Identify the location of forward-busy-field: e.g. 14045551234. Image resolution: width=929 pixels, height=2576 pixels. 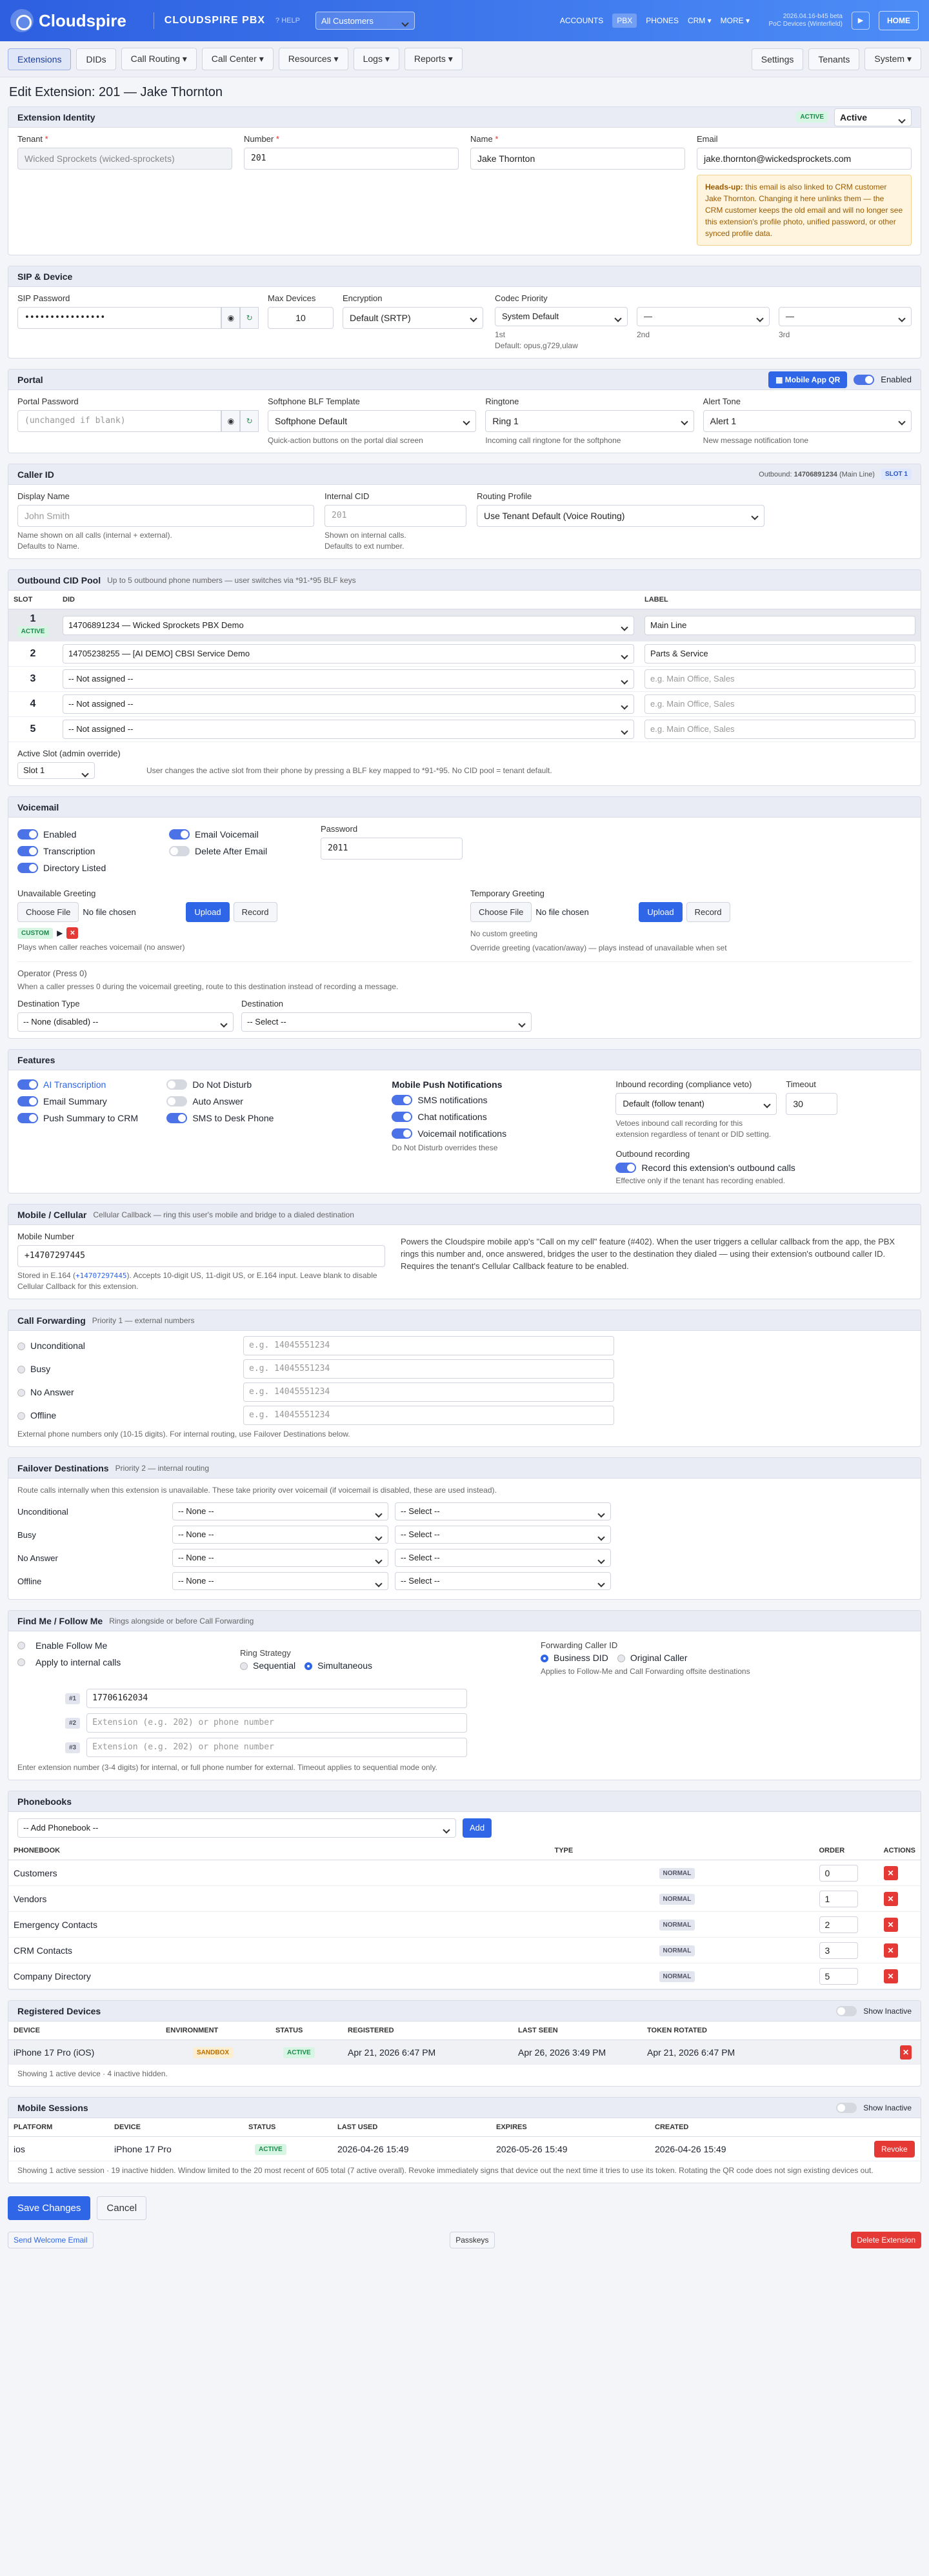
(428, 1369).